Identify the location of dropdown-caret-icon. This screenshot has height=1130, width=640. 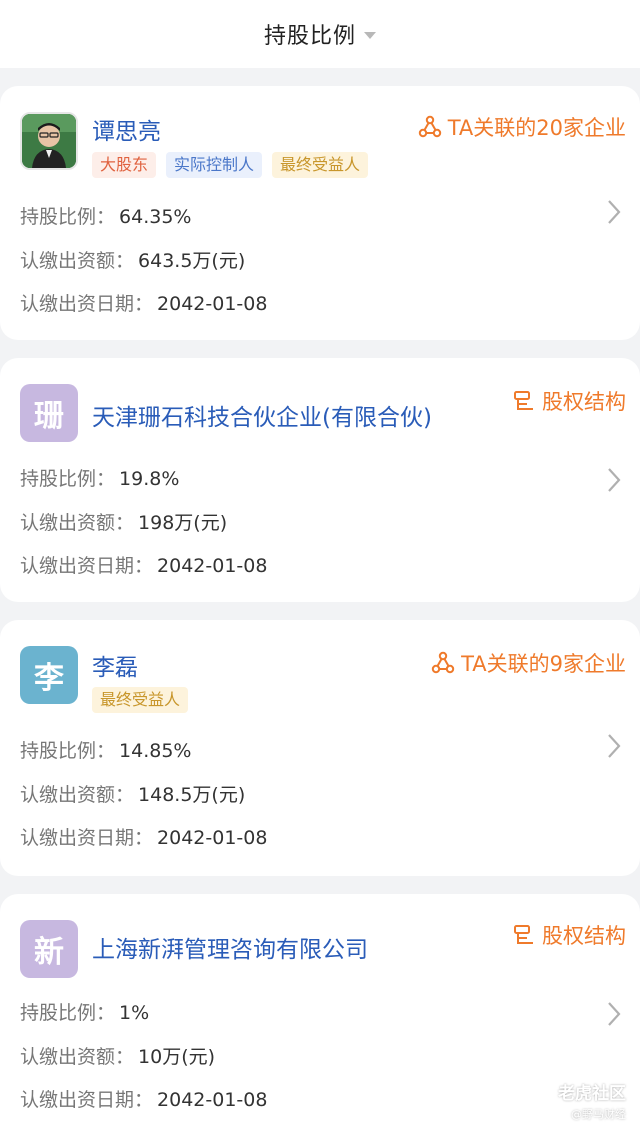
(370, 35).